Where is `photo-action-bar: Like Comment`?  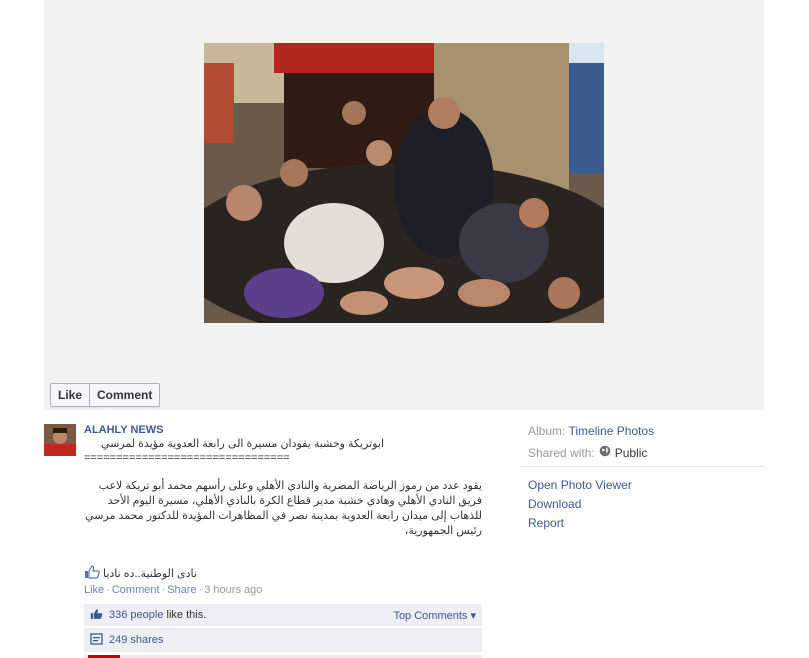
photo-action-bar: Like Comment is located at coordinates (105, 395).